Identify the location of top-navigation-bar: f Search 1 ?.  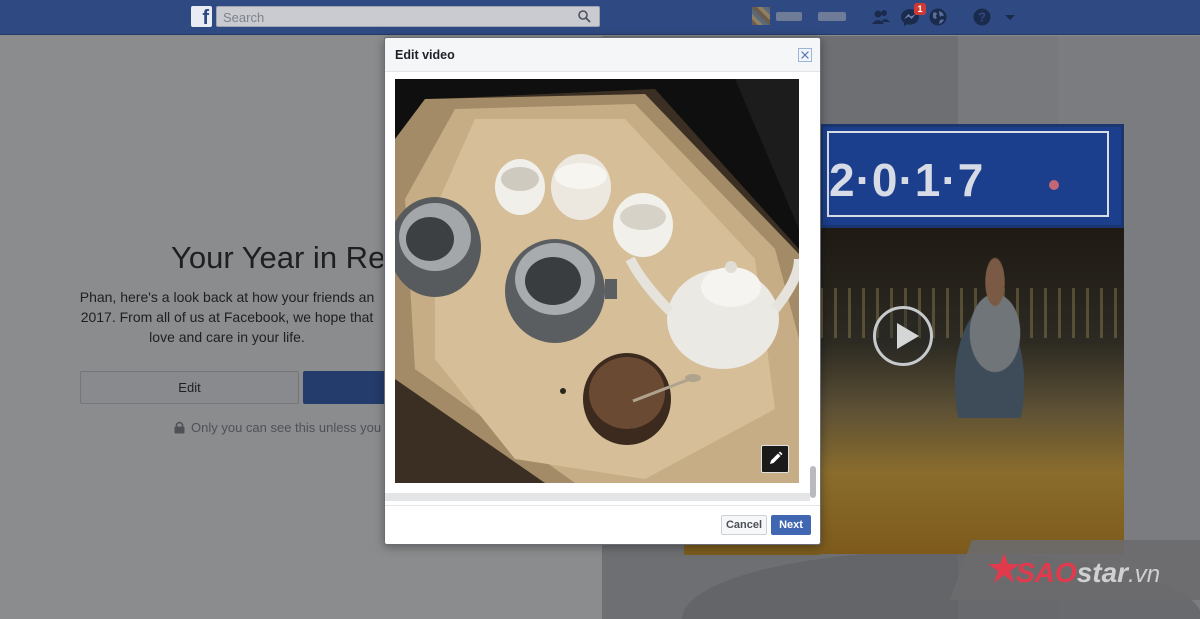
(600, 17).